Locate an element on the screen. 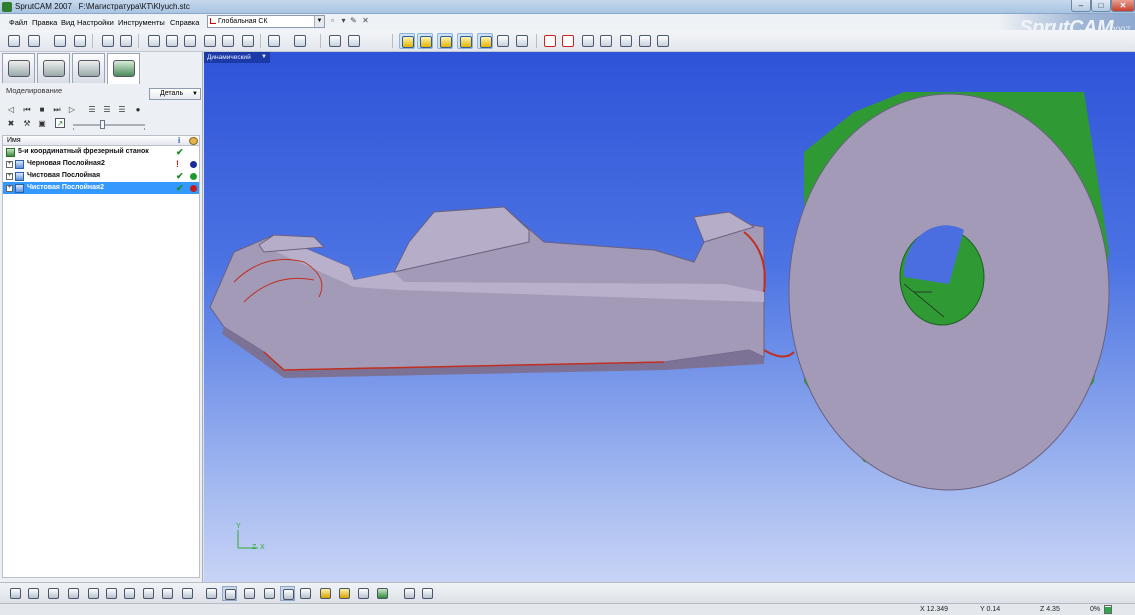 This screenshot has height=615, width=1135. column-name: Имя is located at coordinates (14, 140).